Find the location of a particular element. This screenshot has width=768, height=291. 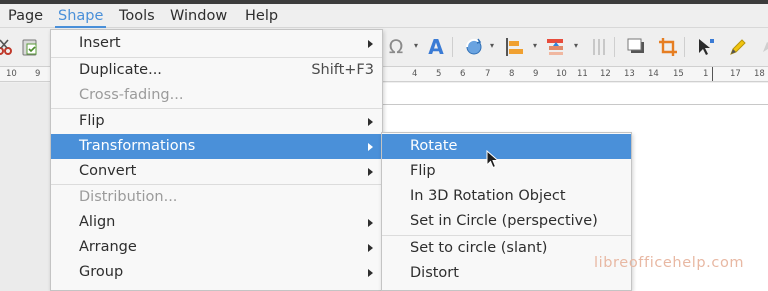

menu-tools: Tools is located at coordinates (137, 16).